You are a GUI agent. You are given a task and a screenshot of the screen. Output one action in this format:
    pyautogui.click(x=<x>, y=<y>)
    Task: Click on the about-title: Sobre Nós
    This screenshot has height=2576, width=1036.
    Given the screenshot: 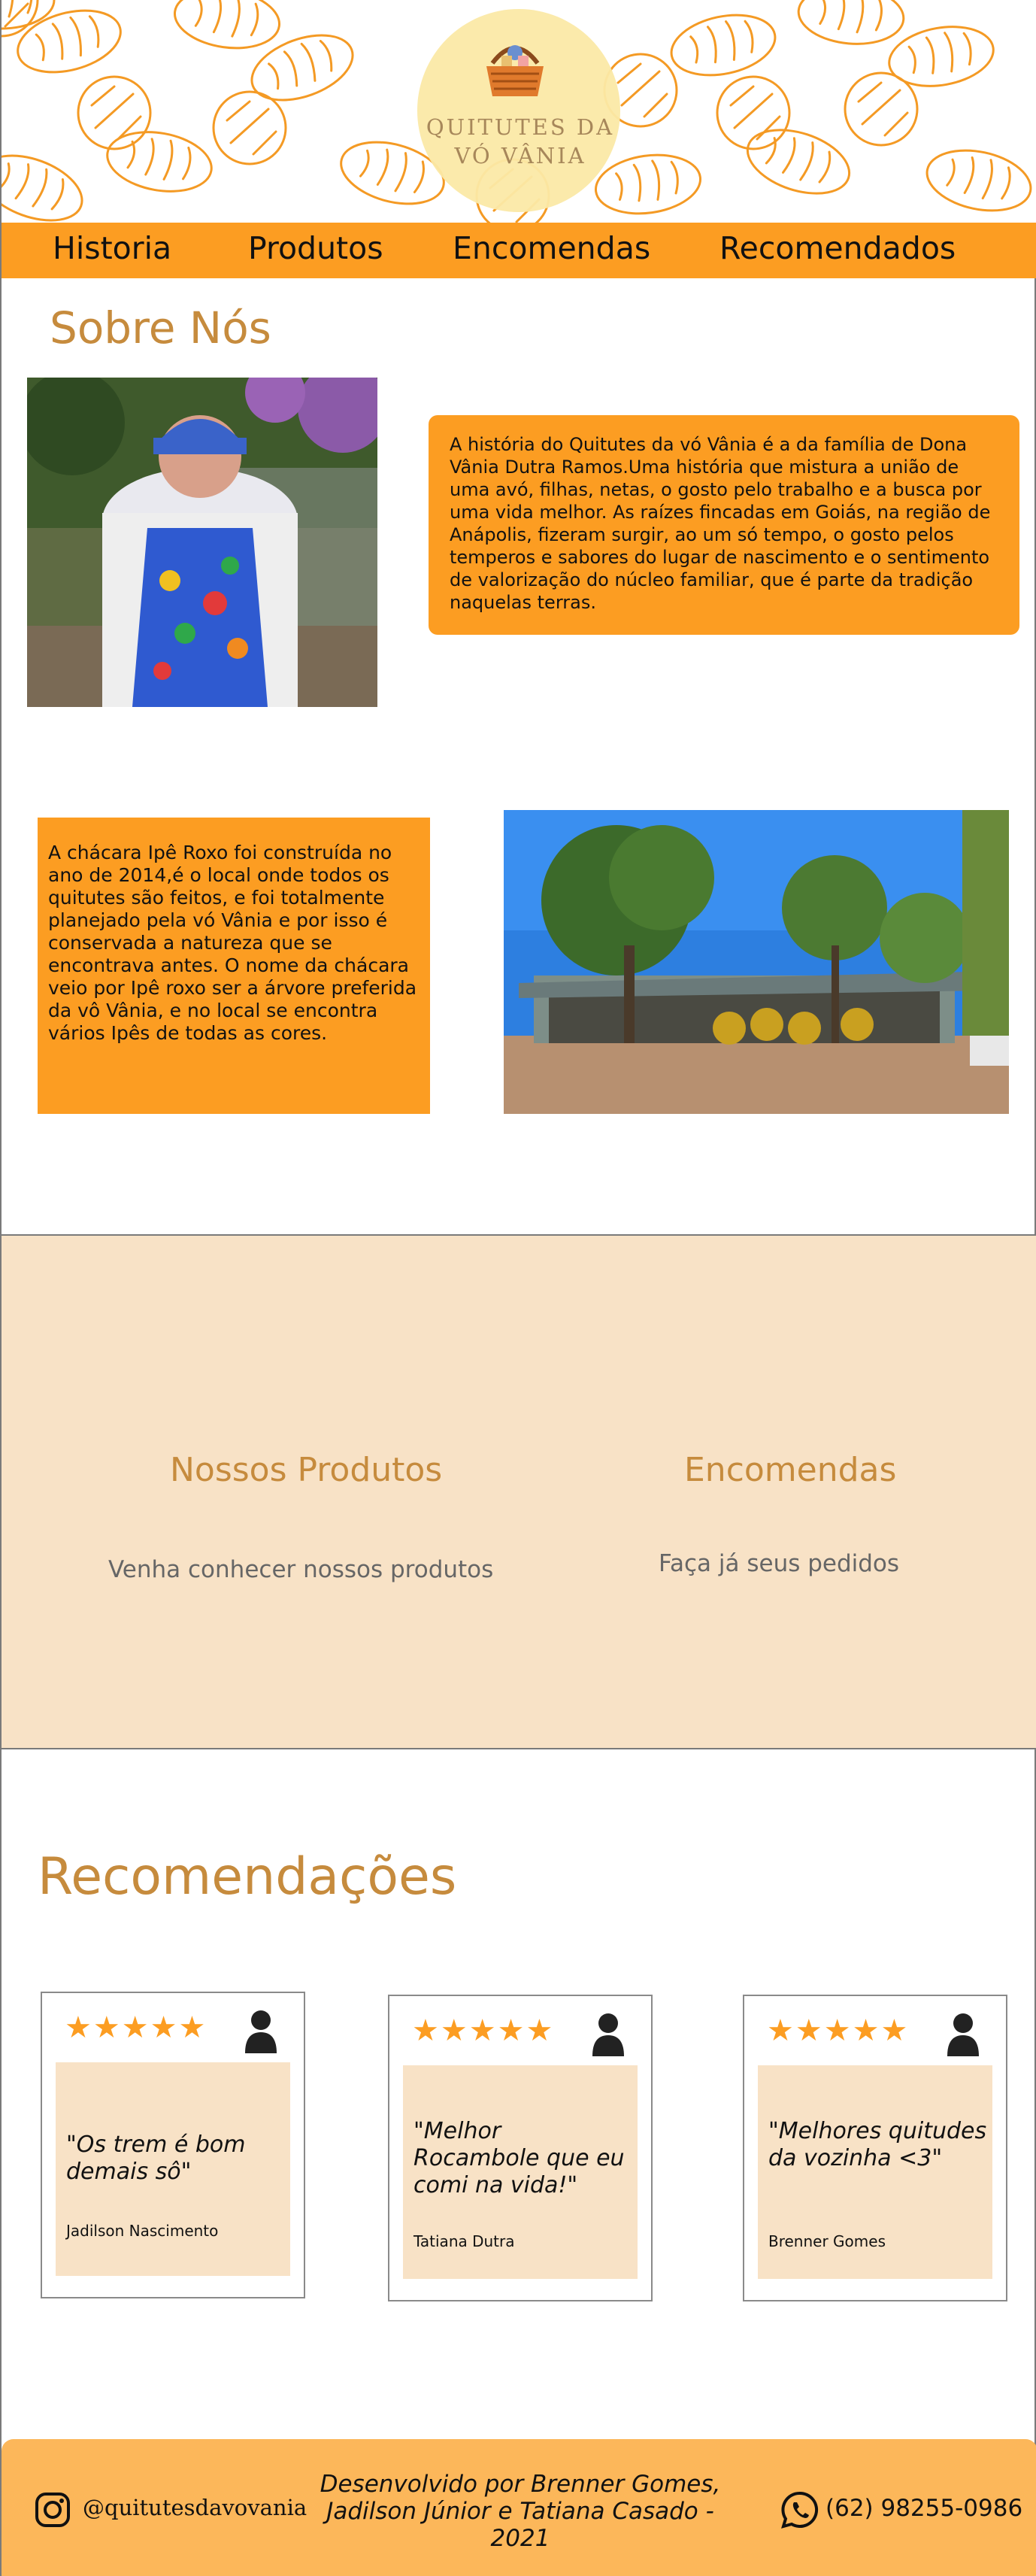 What is the action you would take?
    pyautogui.click(x=160, y=327)
    